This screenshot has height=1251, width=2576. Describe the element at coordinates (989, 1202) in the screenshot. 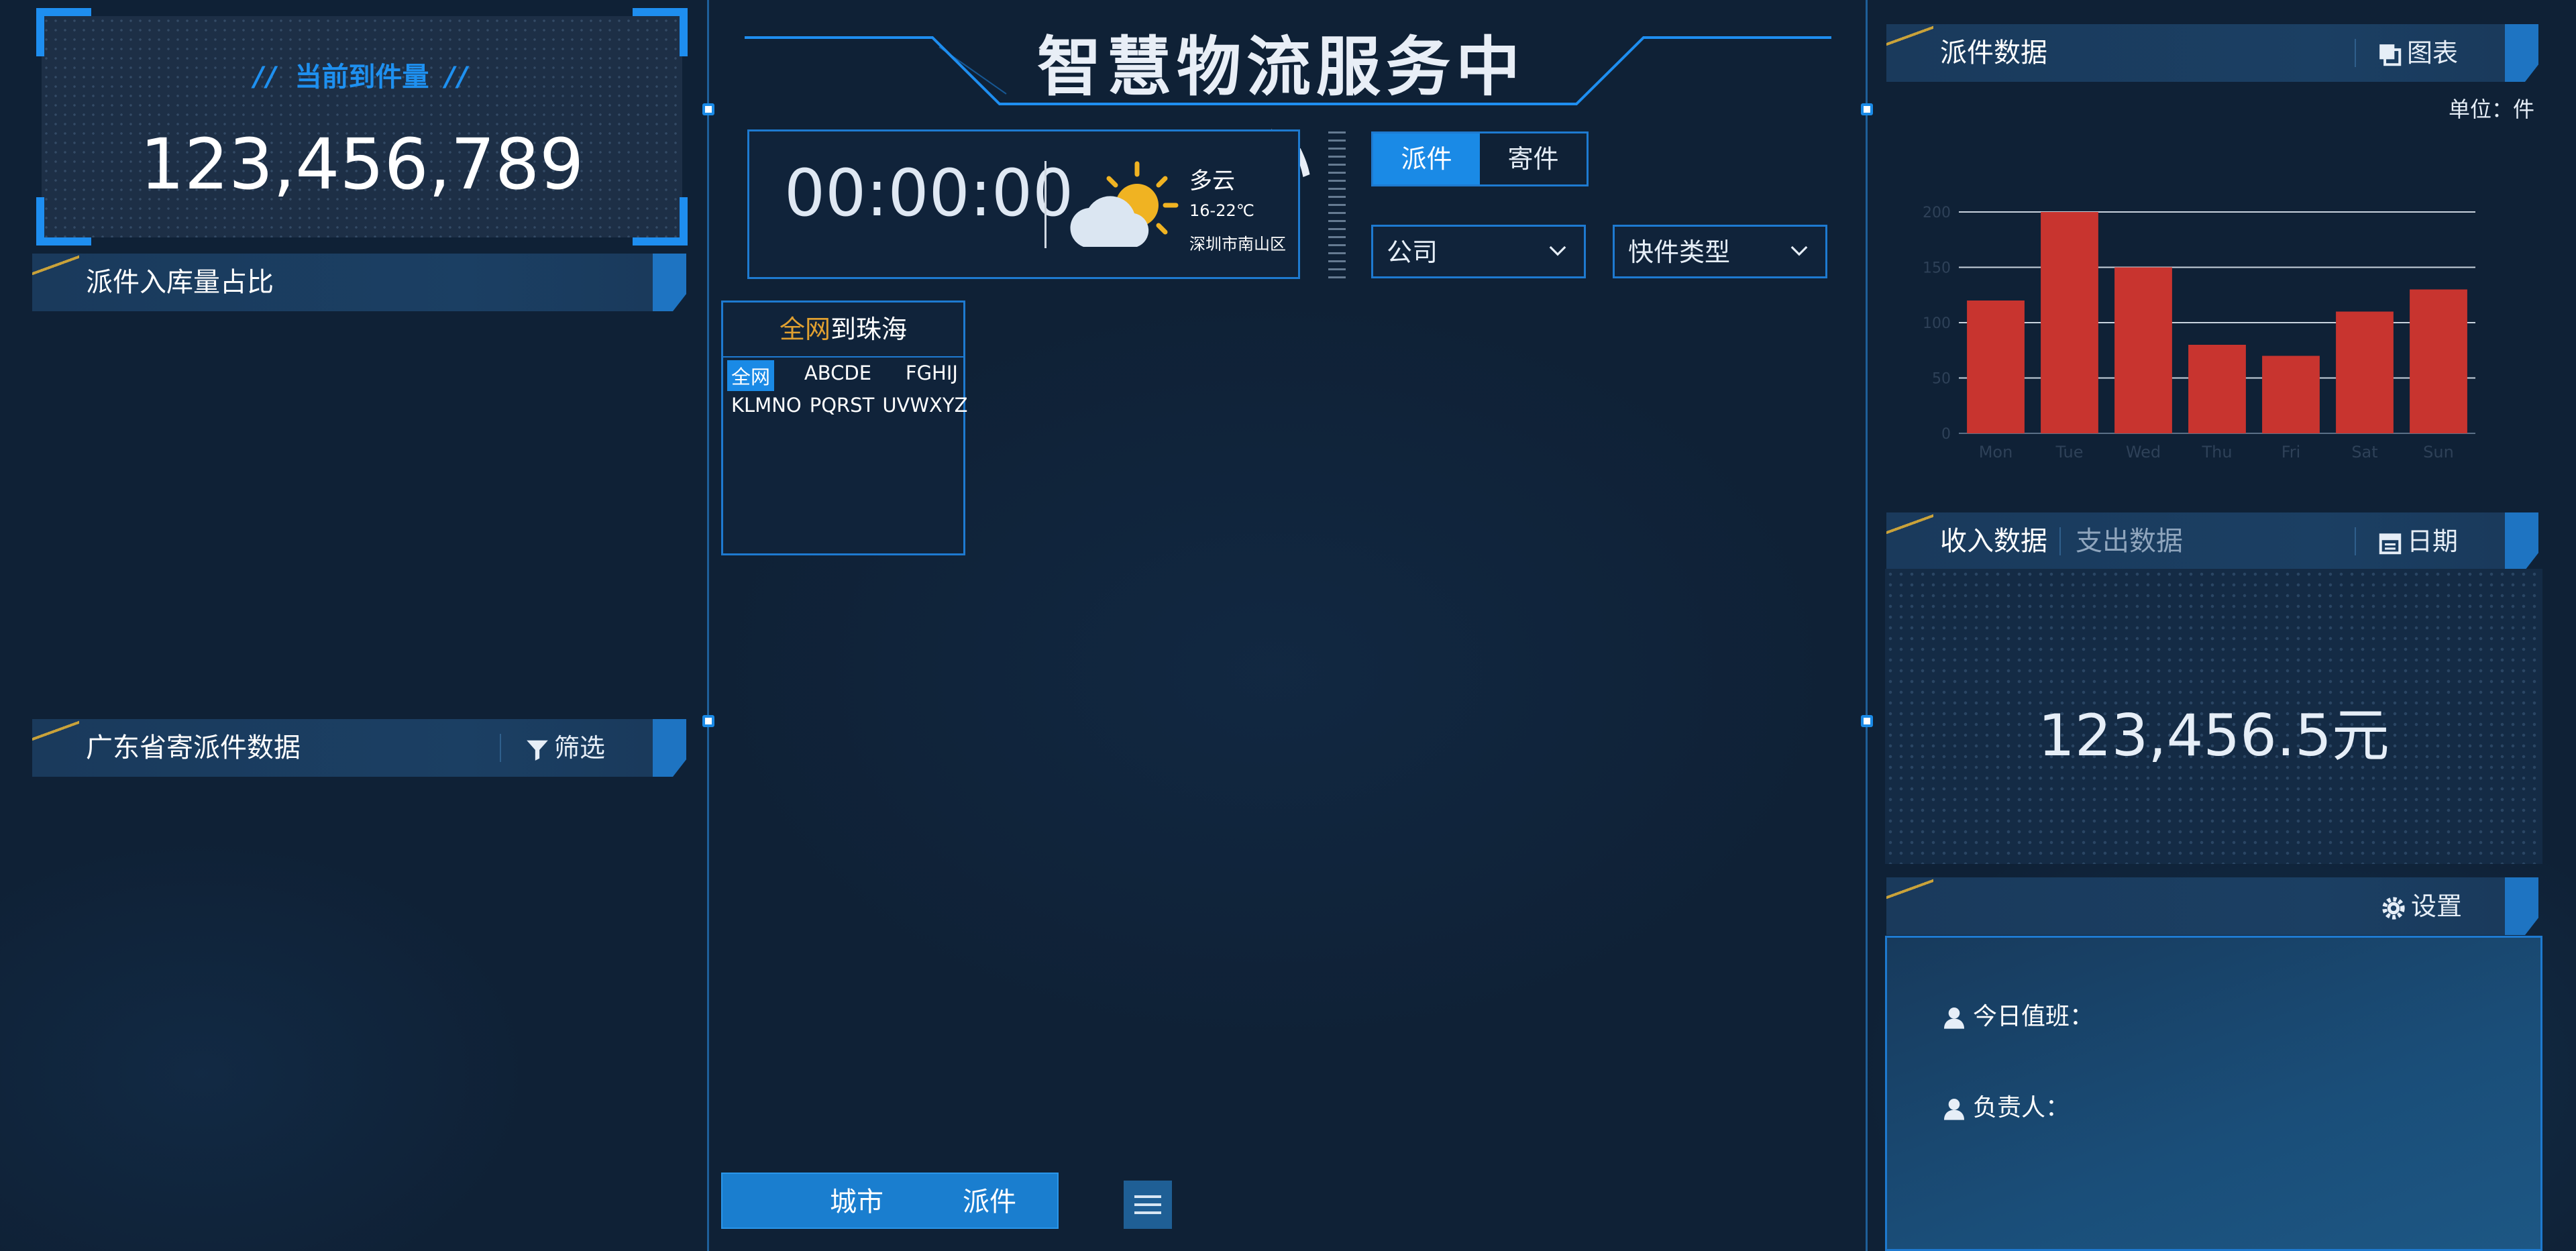

I see `dispatch-button: 派件` at that location.